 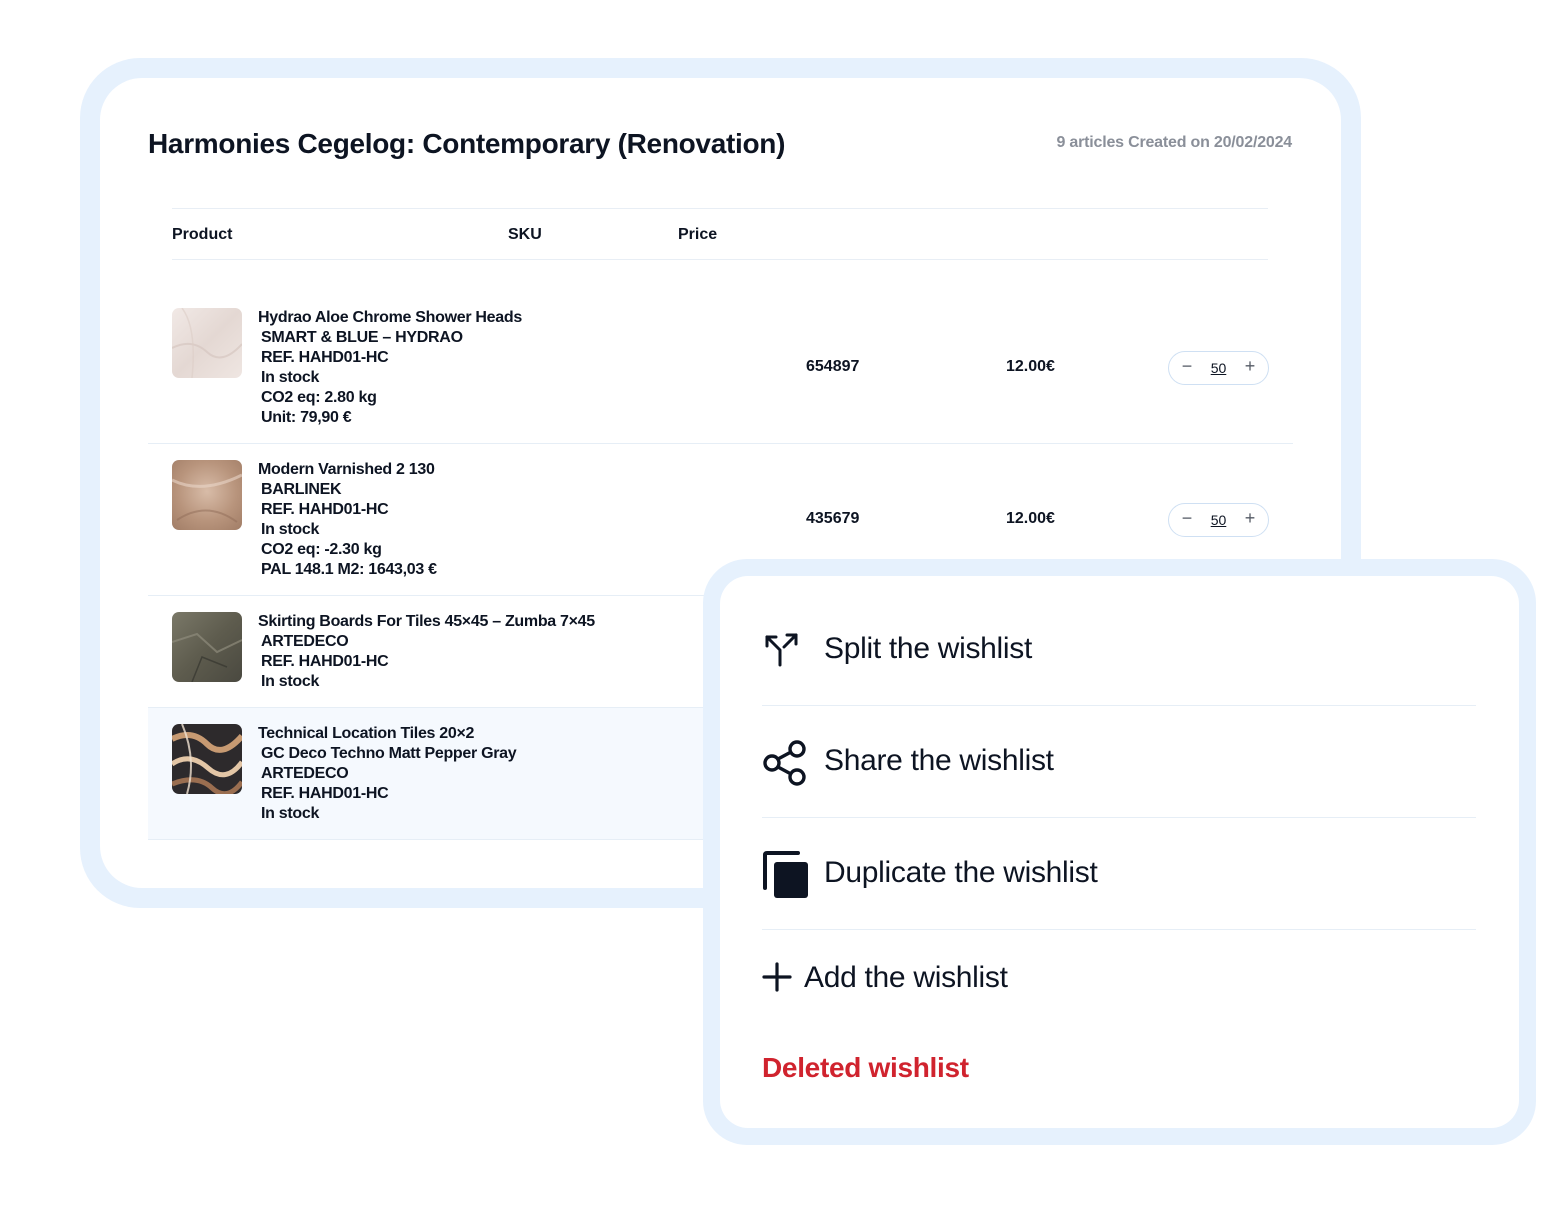 What do you see at coordinates (202, 234) in the screenshot?
I see `column-header-product: Product` at bounding box center [202, 234].